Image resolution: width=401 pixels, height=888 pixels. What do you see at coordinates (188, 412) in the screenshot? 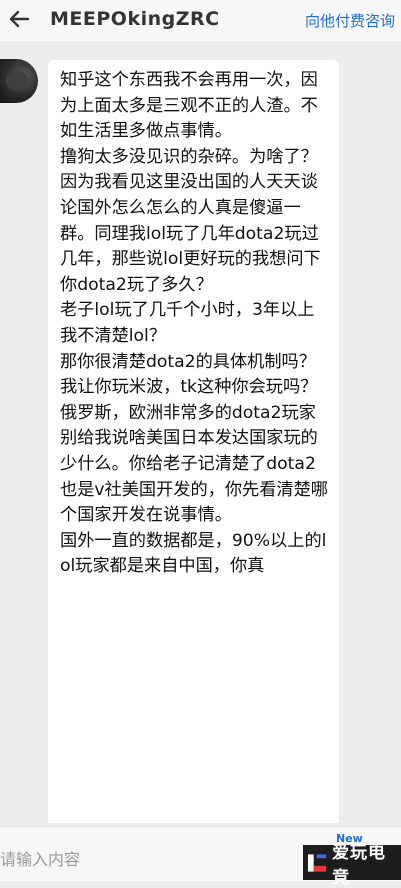
I see `message-paragraph: 俄罗斯，欧洲非常多的dota2玩家` at bounding box center [188, 412].